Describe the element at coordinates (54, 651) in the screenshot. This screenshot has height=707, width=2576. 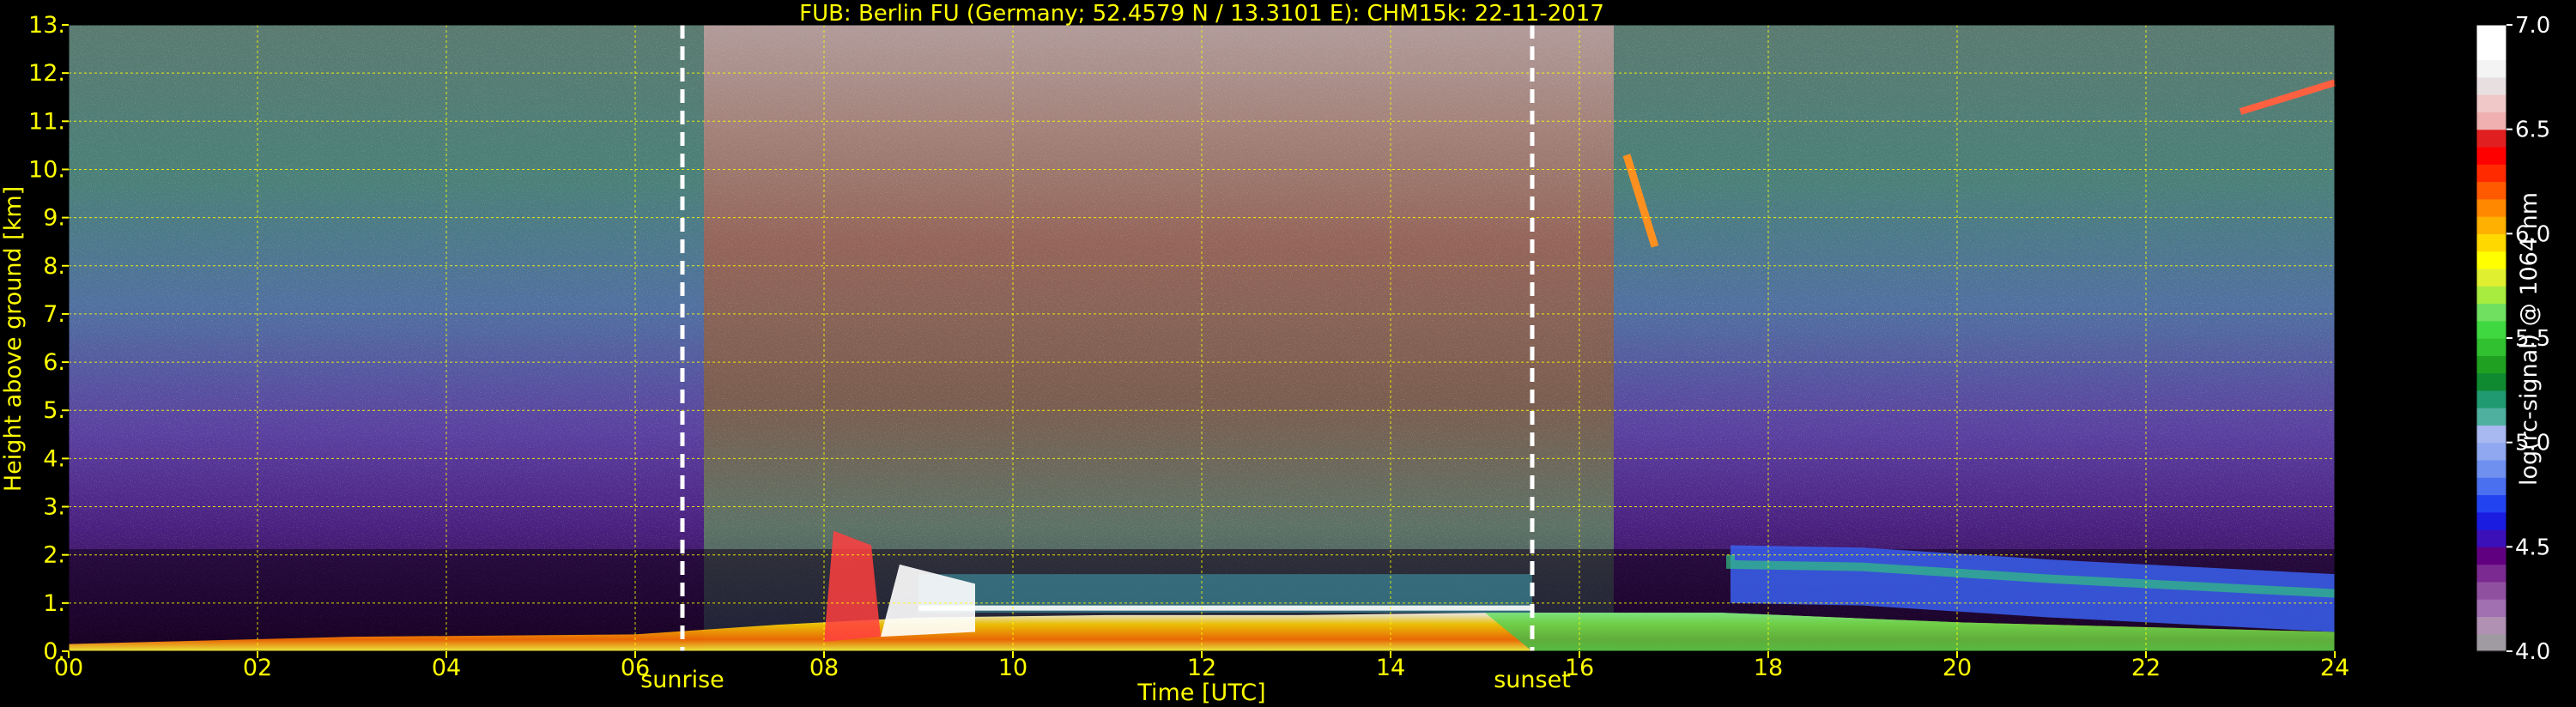
I see `y-tick-label: 0.` at that location.